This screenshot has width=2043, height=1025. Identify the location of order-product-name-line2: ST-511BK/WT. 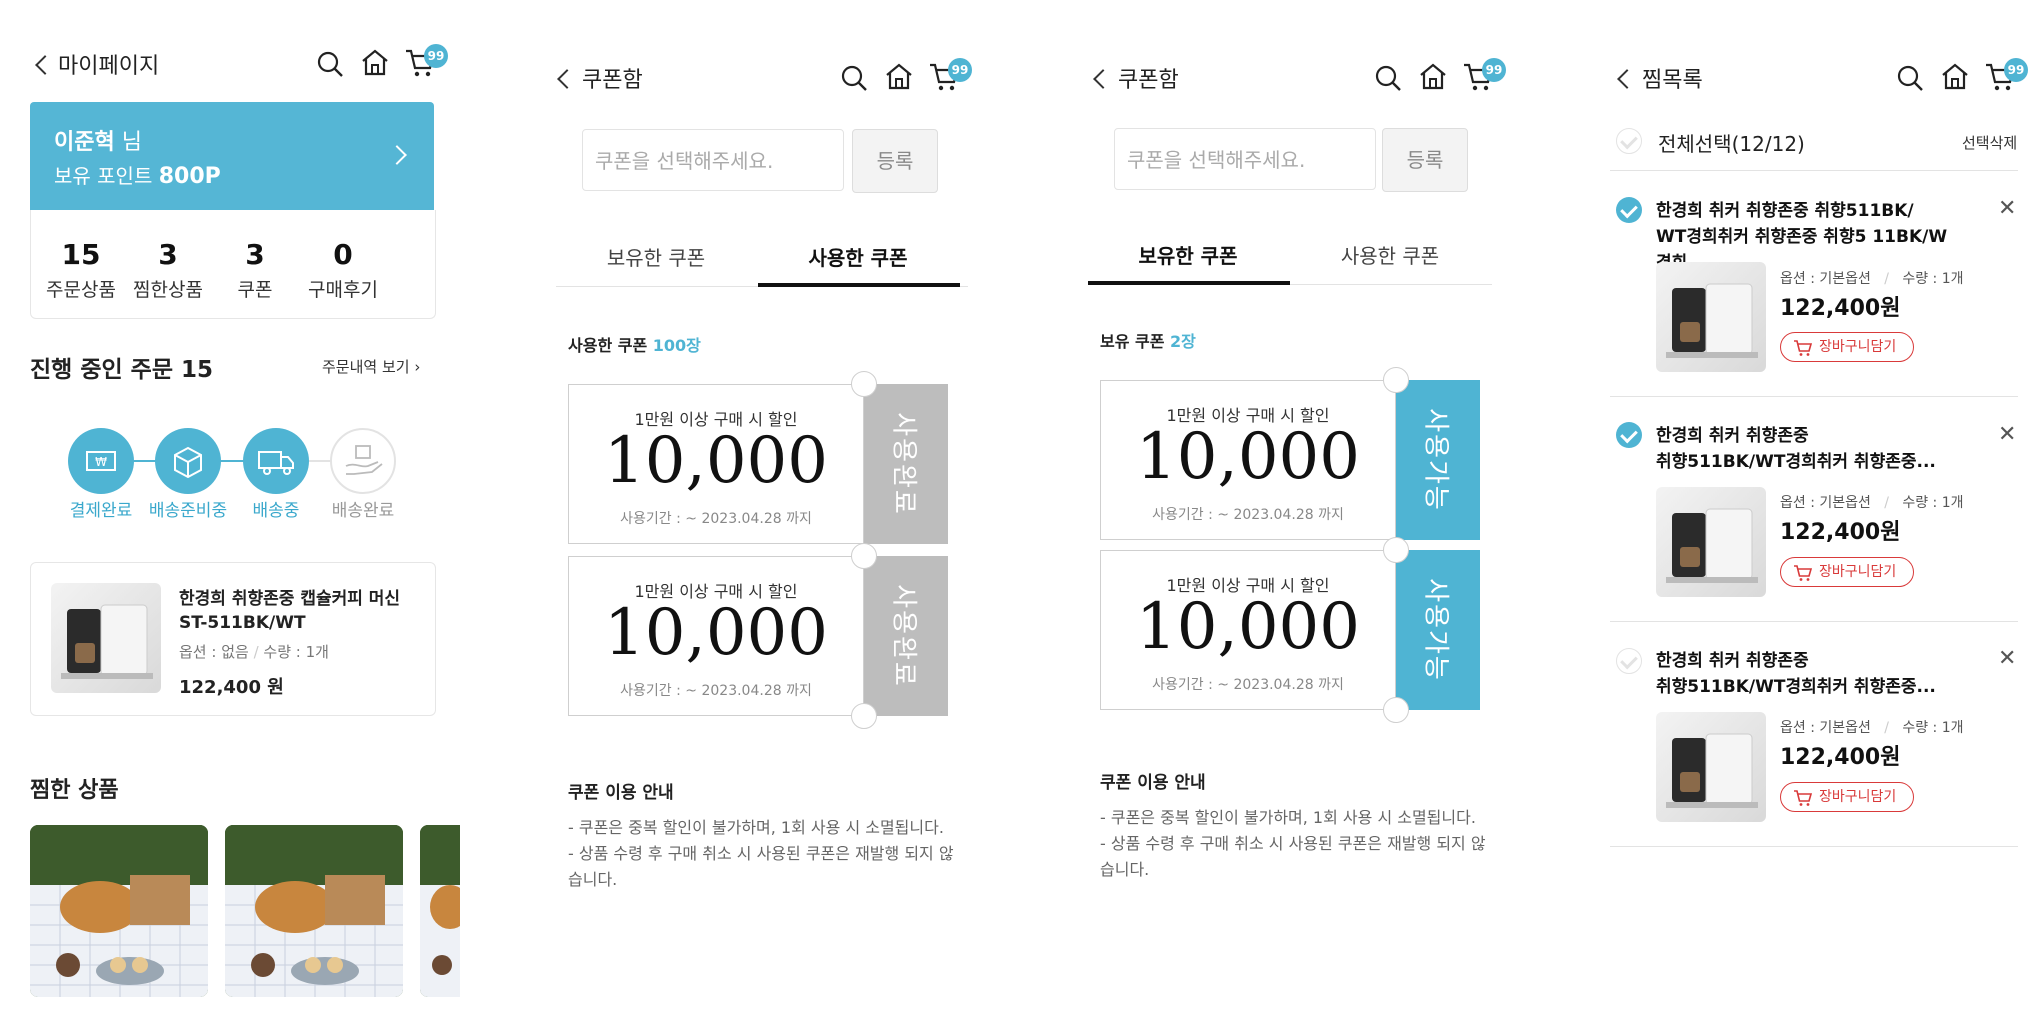
(242, 623).